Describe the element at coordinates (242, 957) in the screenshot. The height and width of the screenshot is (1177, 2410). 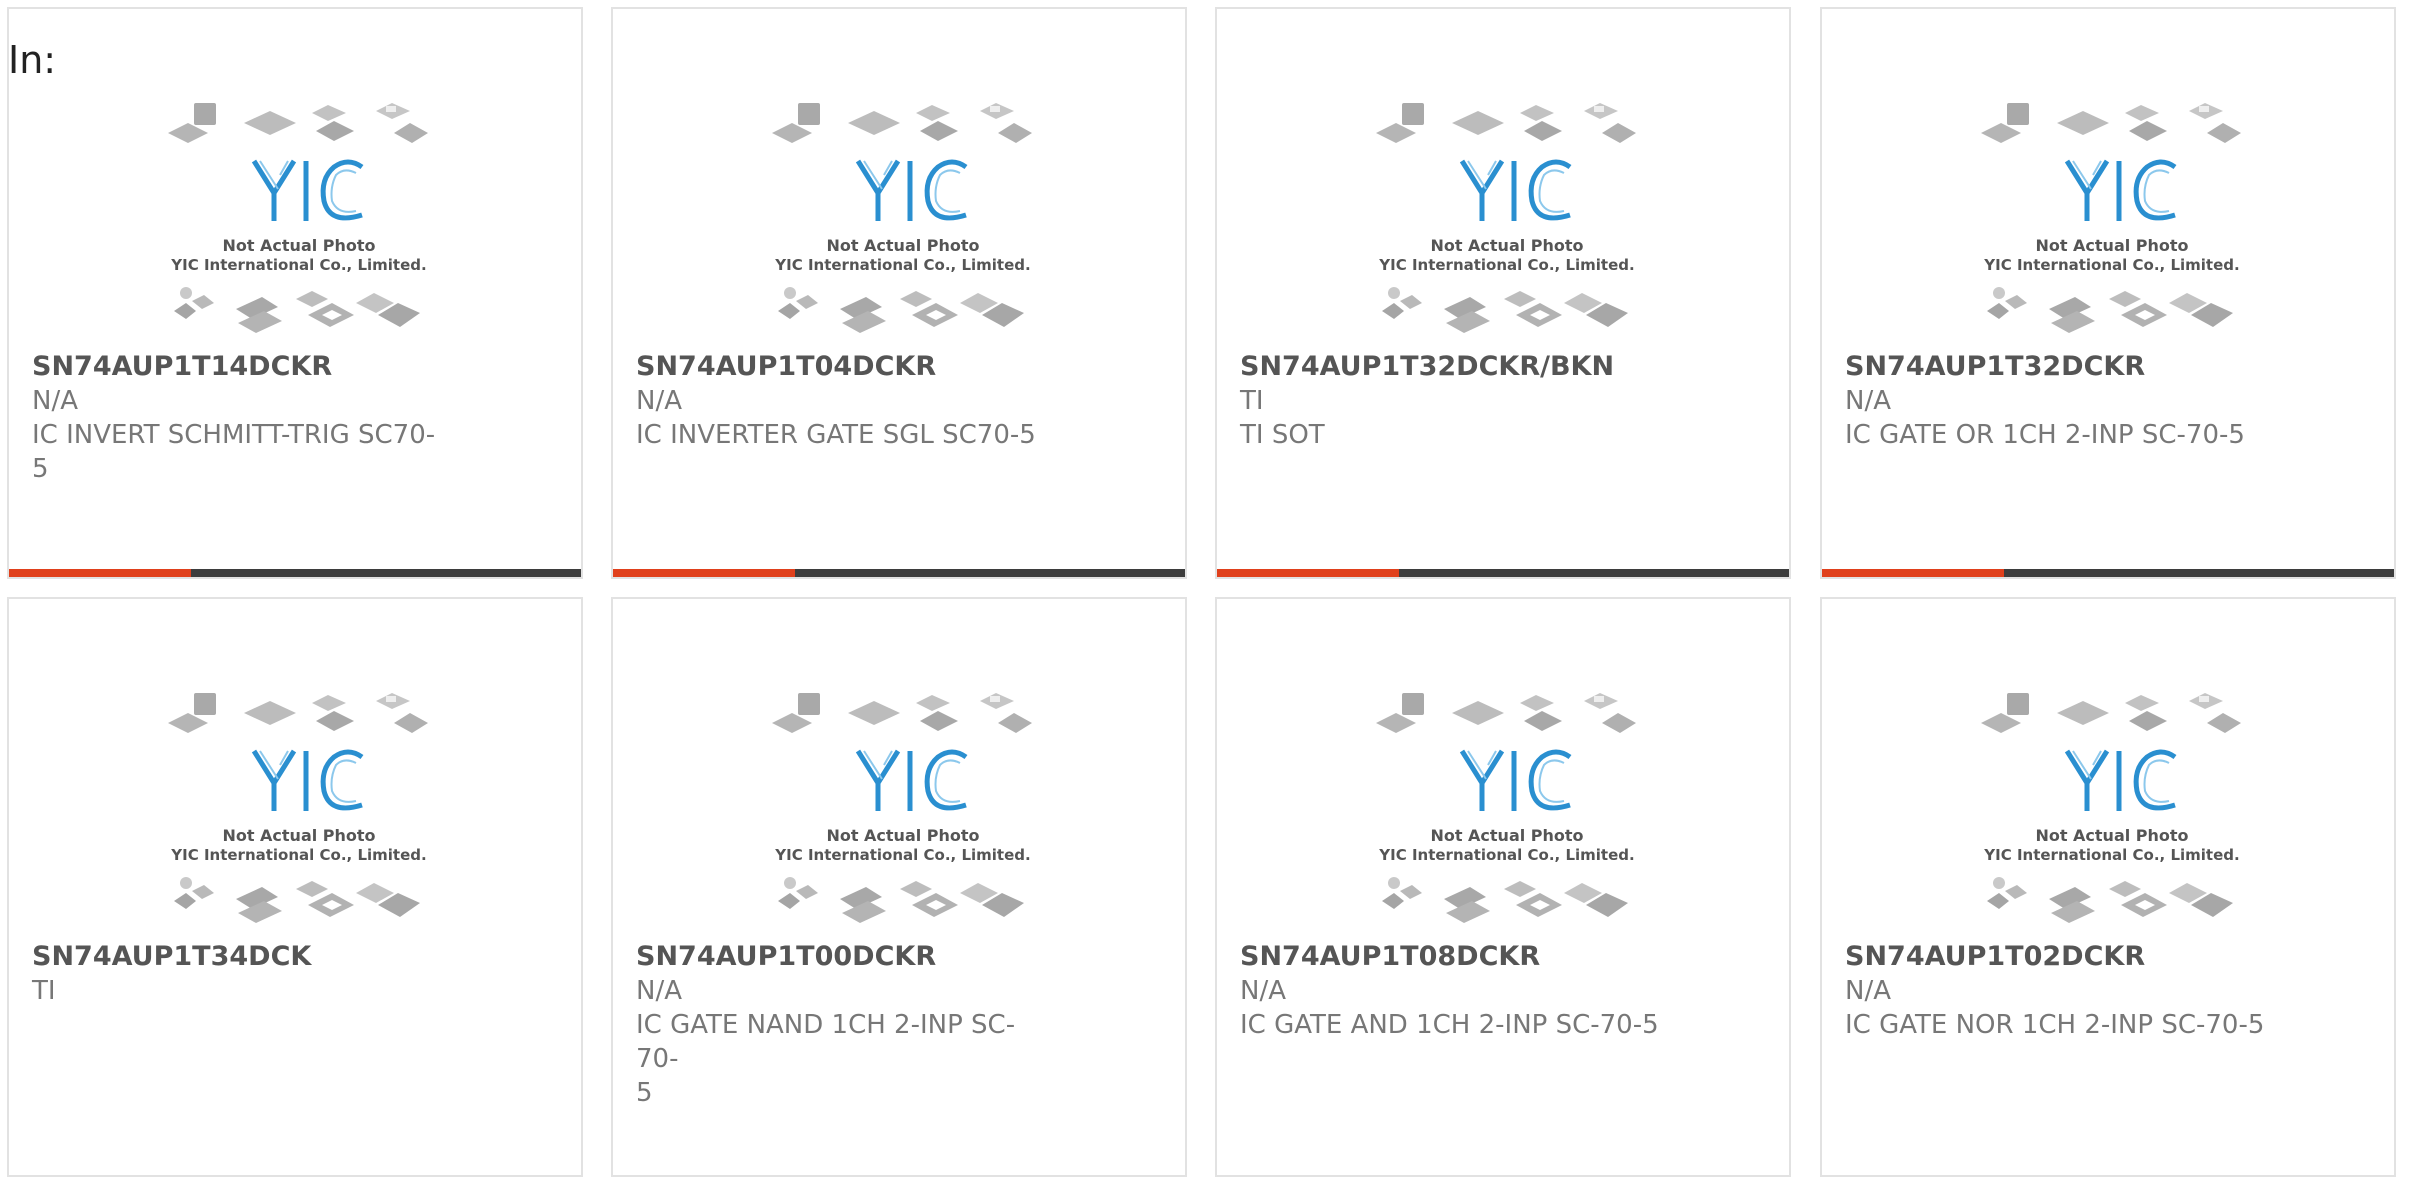
I see `part-number-link: SN74AUP1T34DCK` at that location.